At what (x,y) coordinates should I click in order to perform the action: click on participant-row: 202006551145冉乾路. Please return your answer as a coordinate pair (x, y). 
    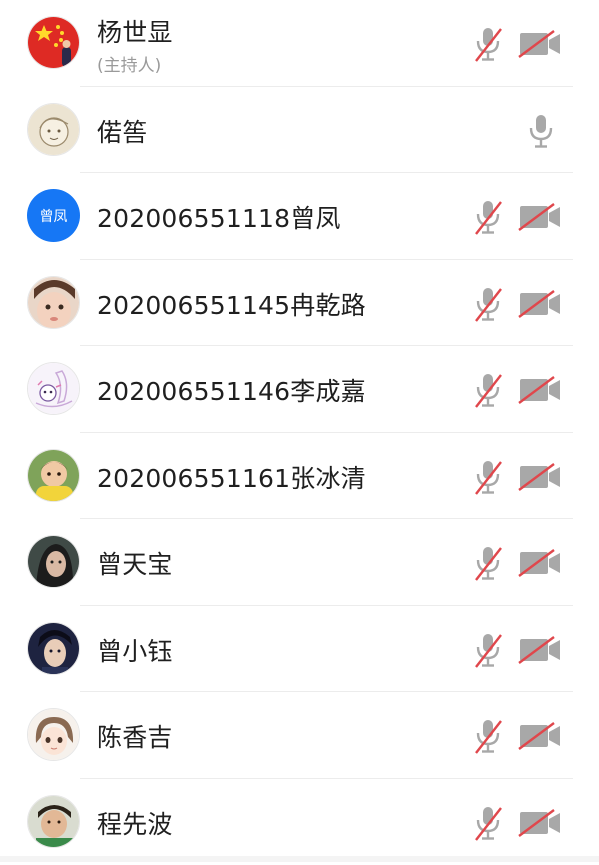
    Looking at the image, I should click on (299, 303).